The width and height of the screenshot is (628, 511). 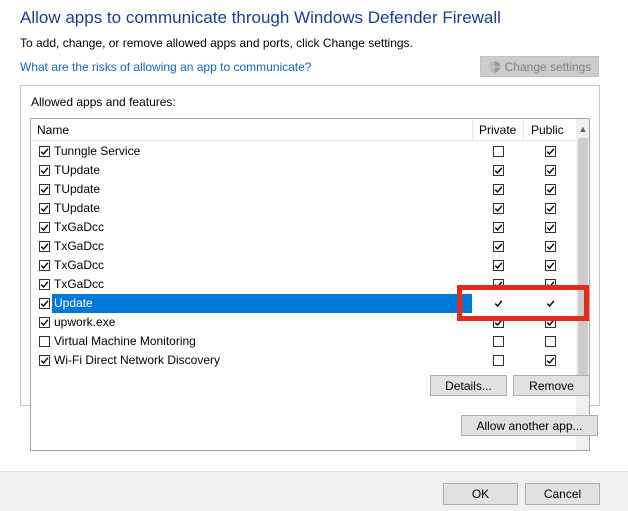 I want to click on scroll-up-icon: ▲, so click(x=582, y=129).